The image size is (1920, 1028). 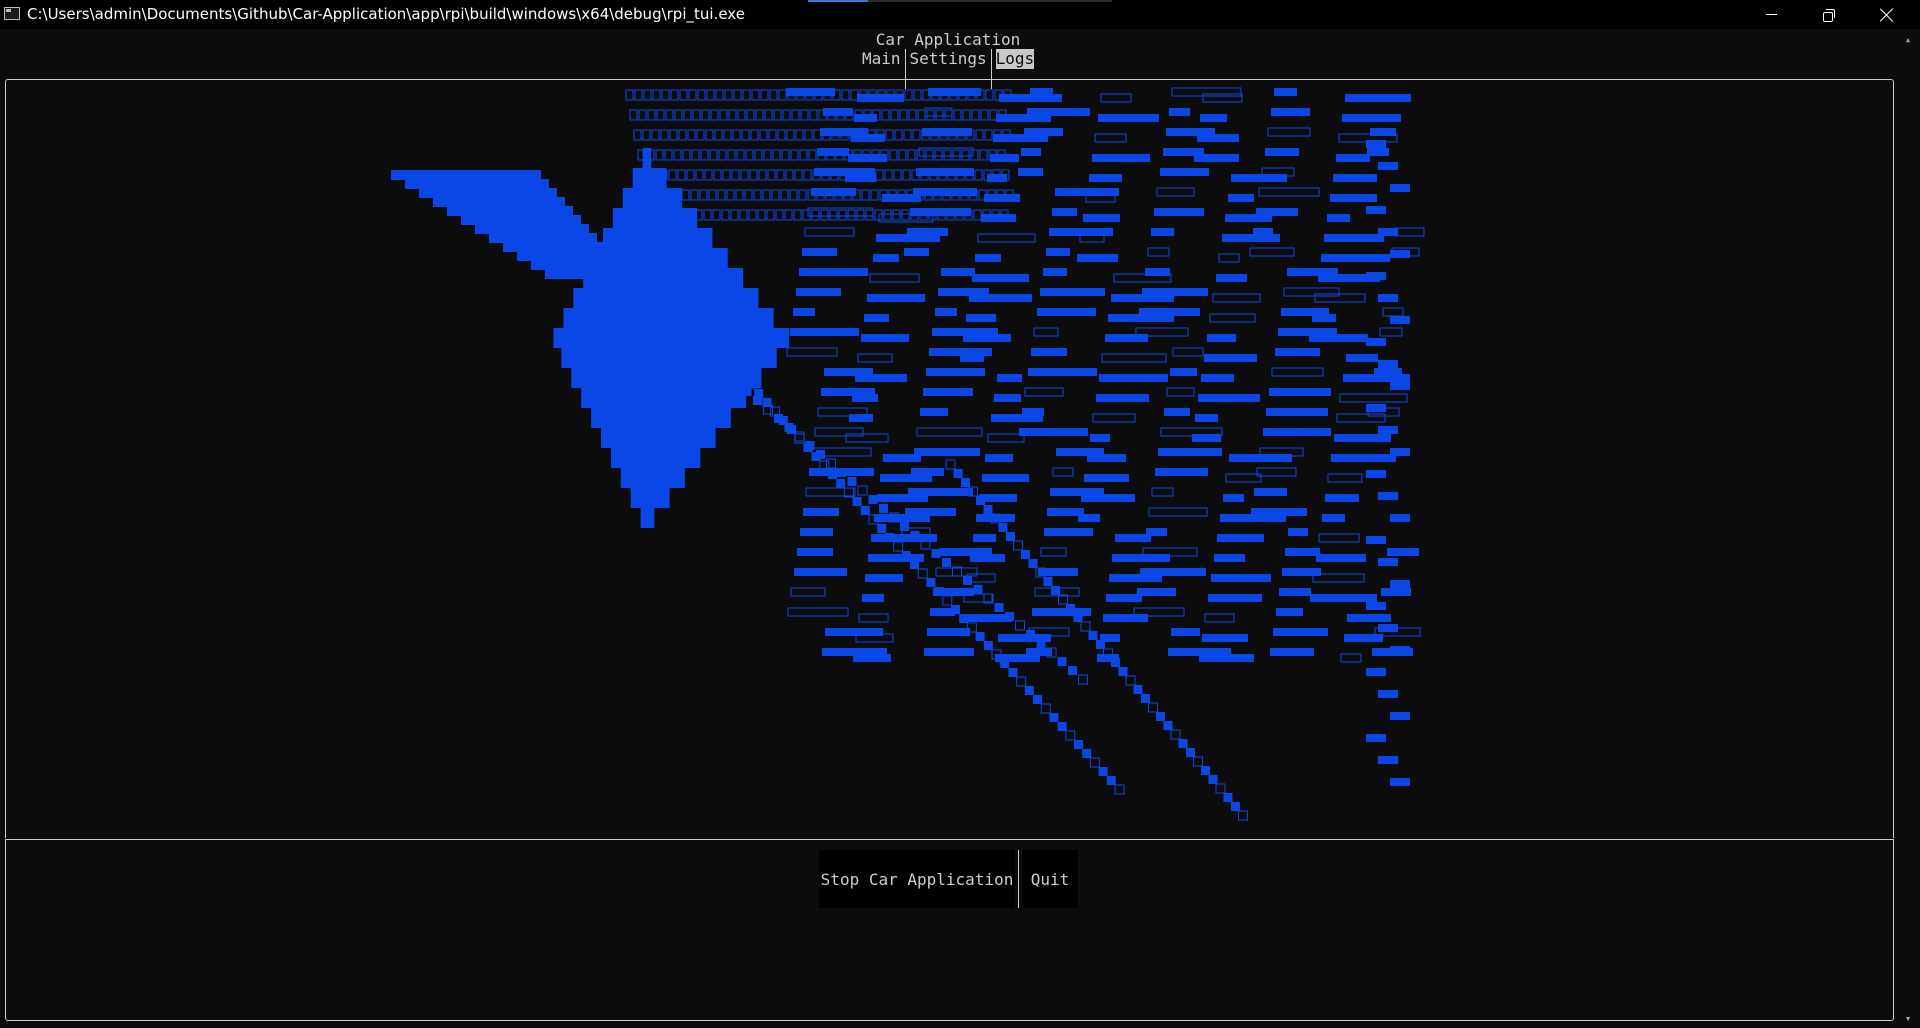 I want to click on minimize-button, so click(x=1771, y=14).